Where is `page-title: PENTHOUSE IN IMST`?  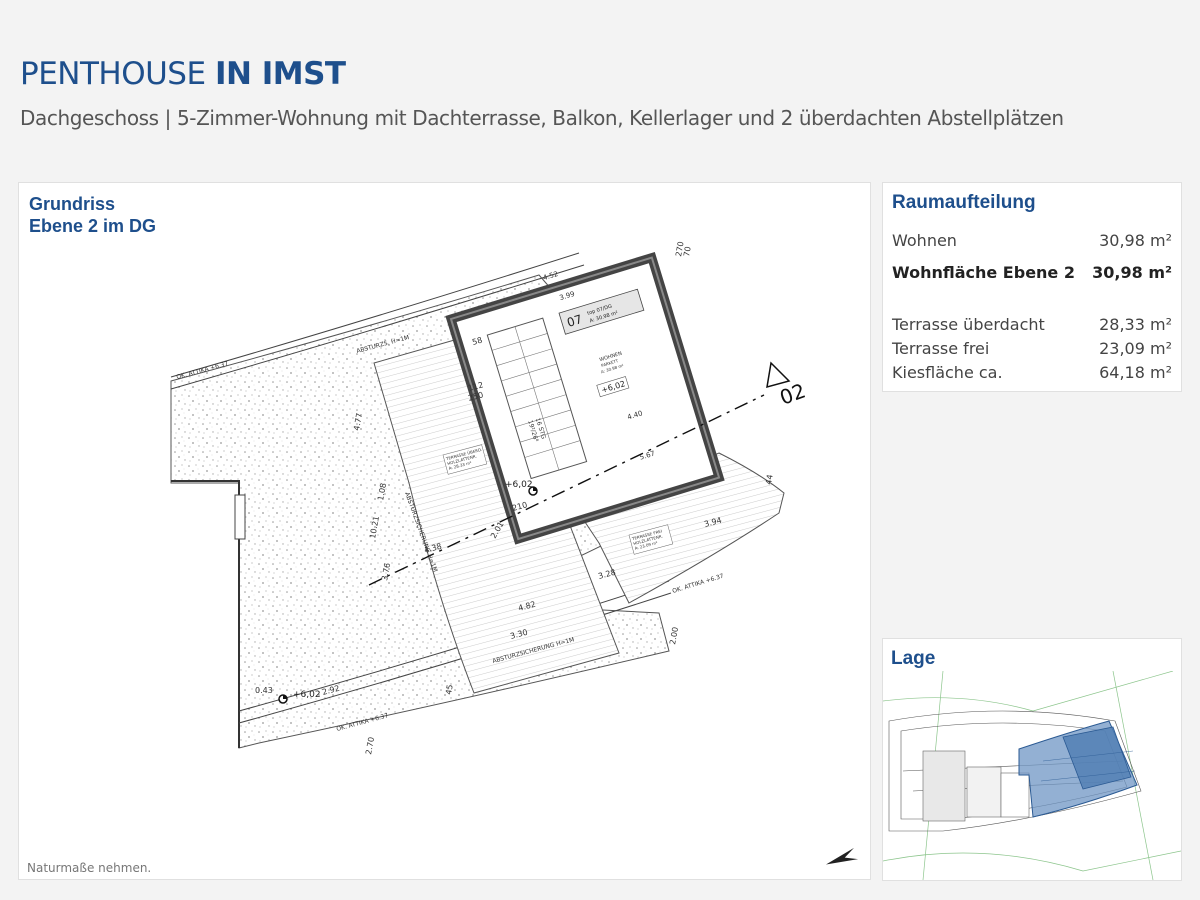 page-title: PENTHOUSE IN IMST is located at coordinates (183, 74).